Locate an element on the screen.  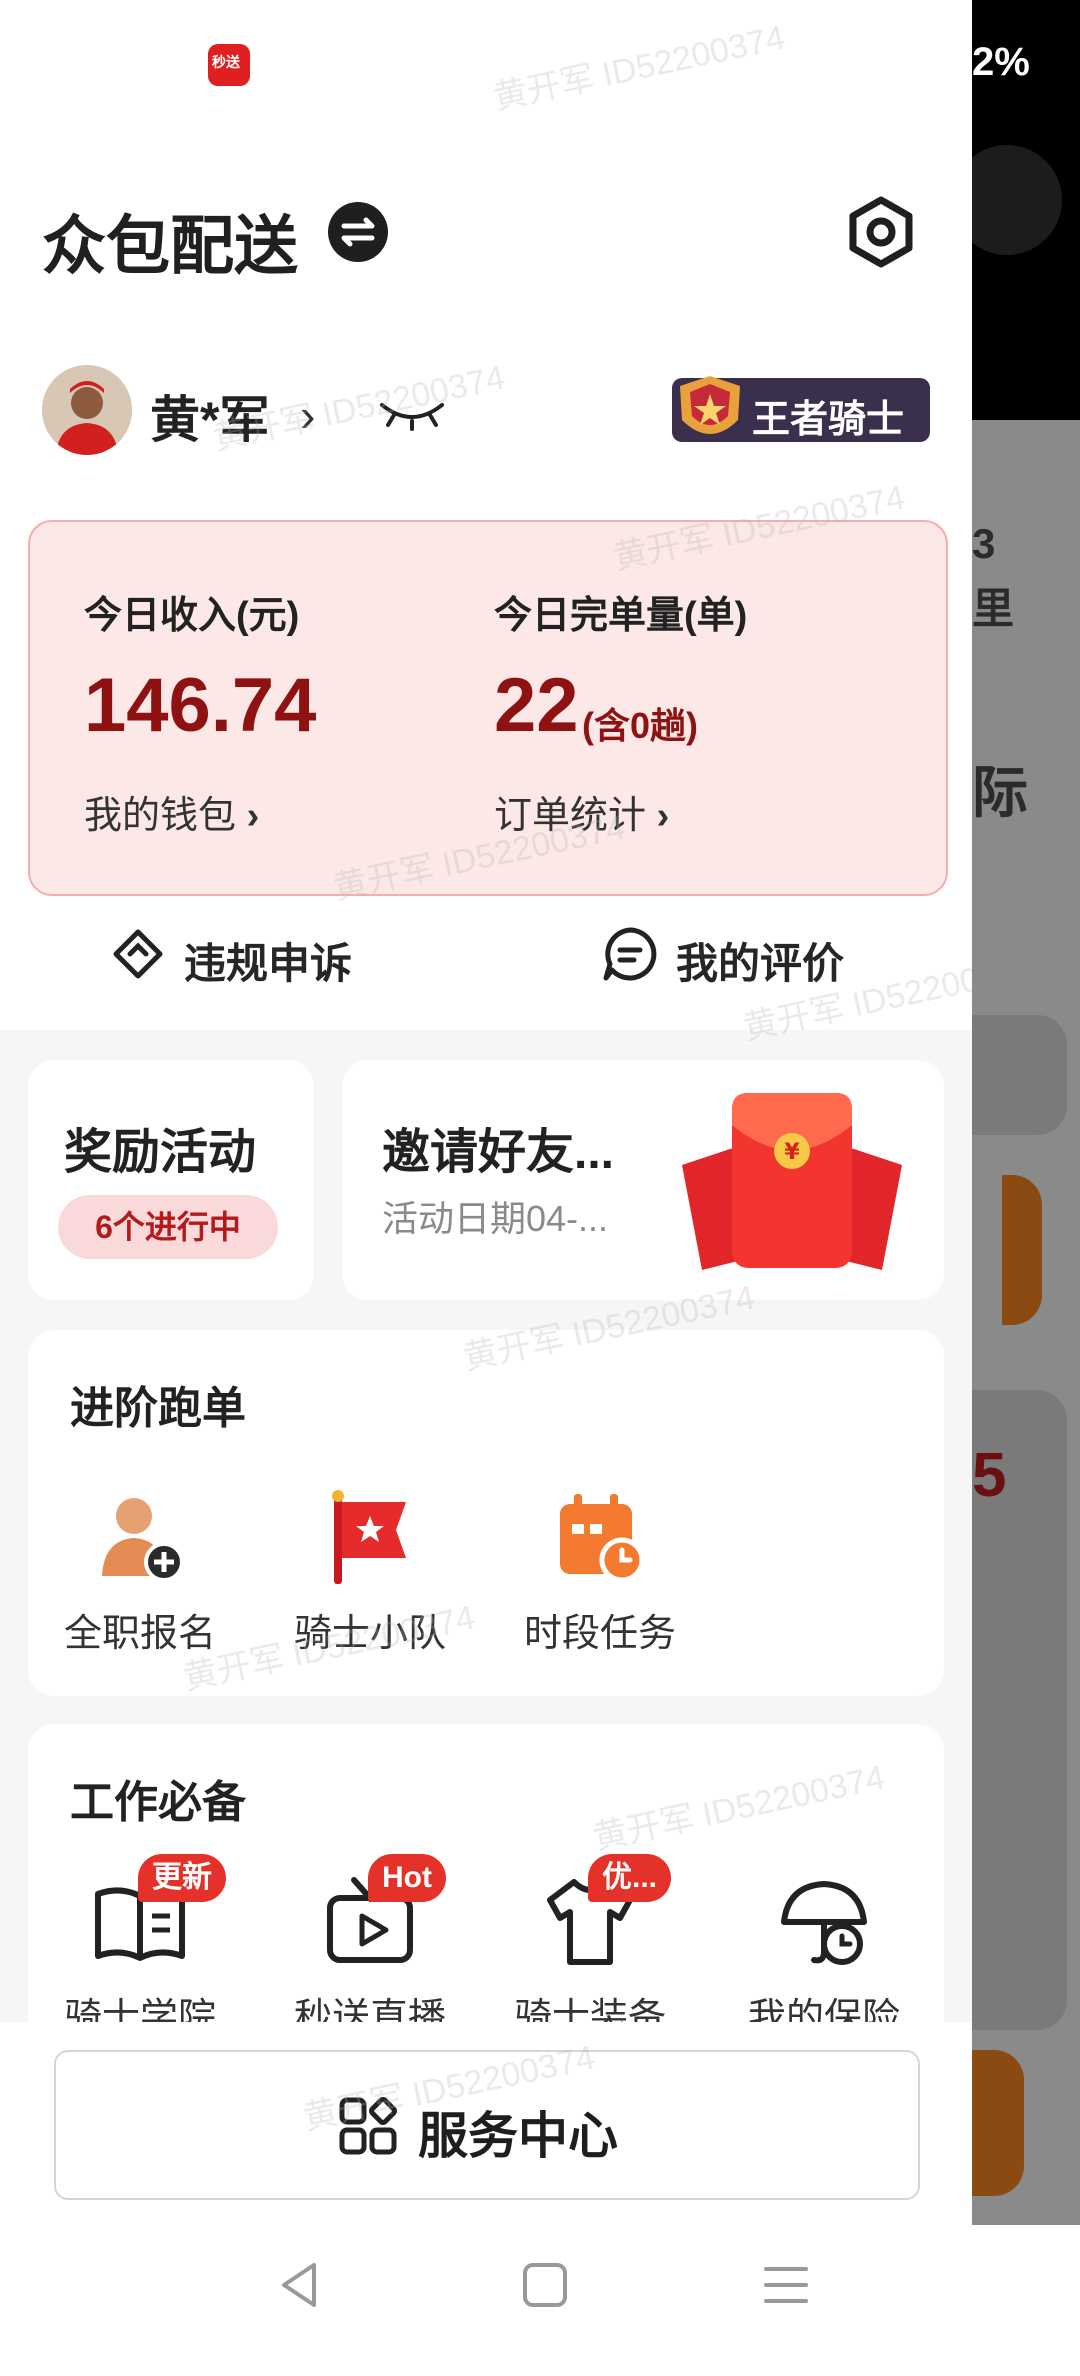
knight-team-label: 骑士小队 is located at coordinates (369, 1634).